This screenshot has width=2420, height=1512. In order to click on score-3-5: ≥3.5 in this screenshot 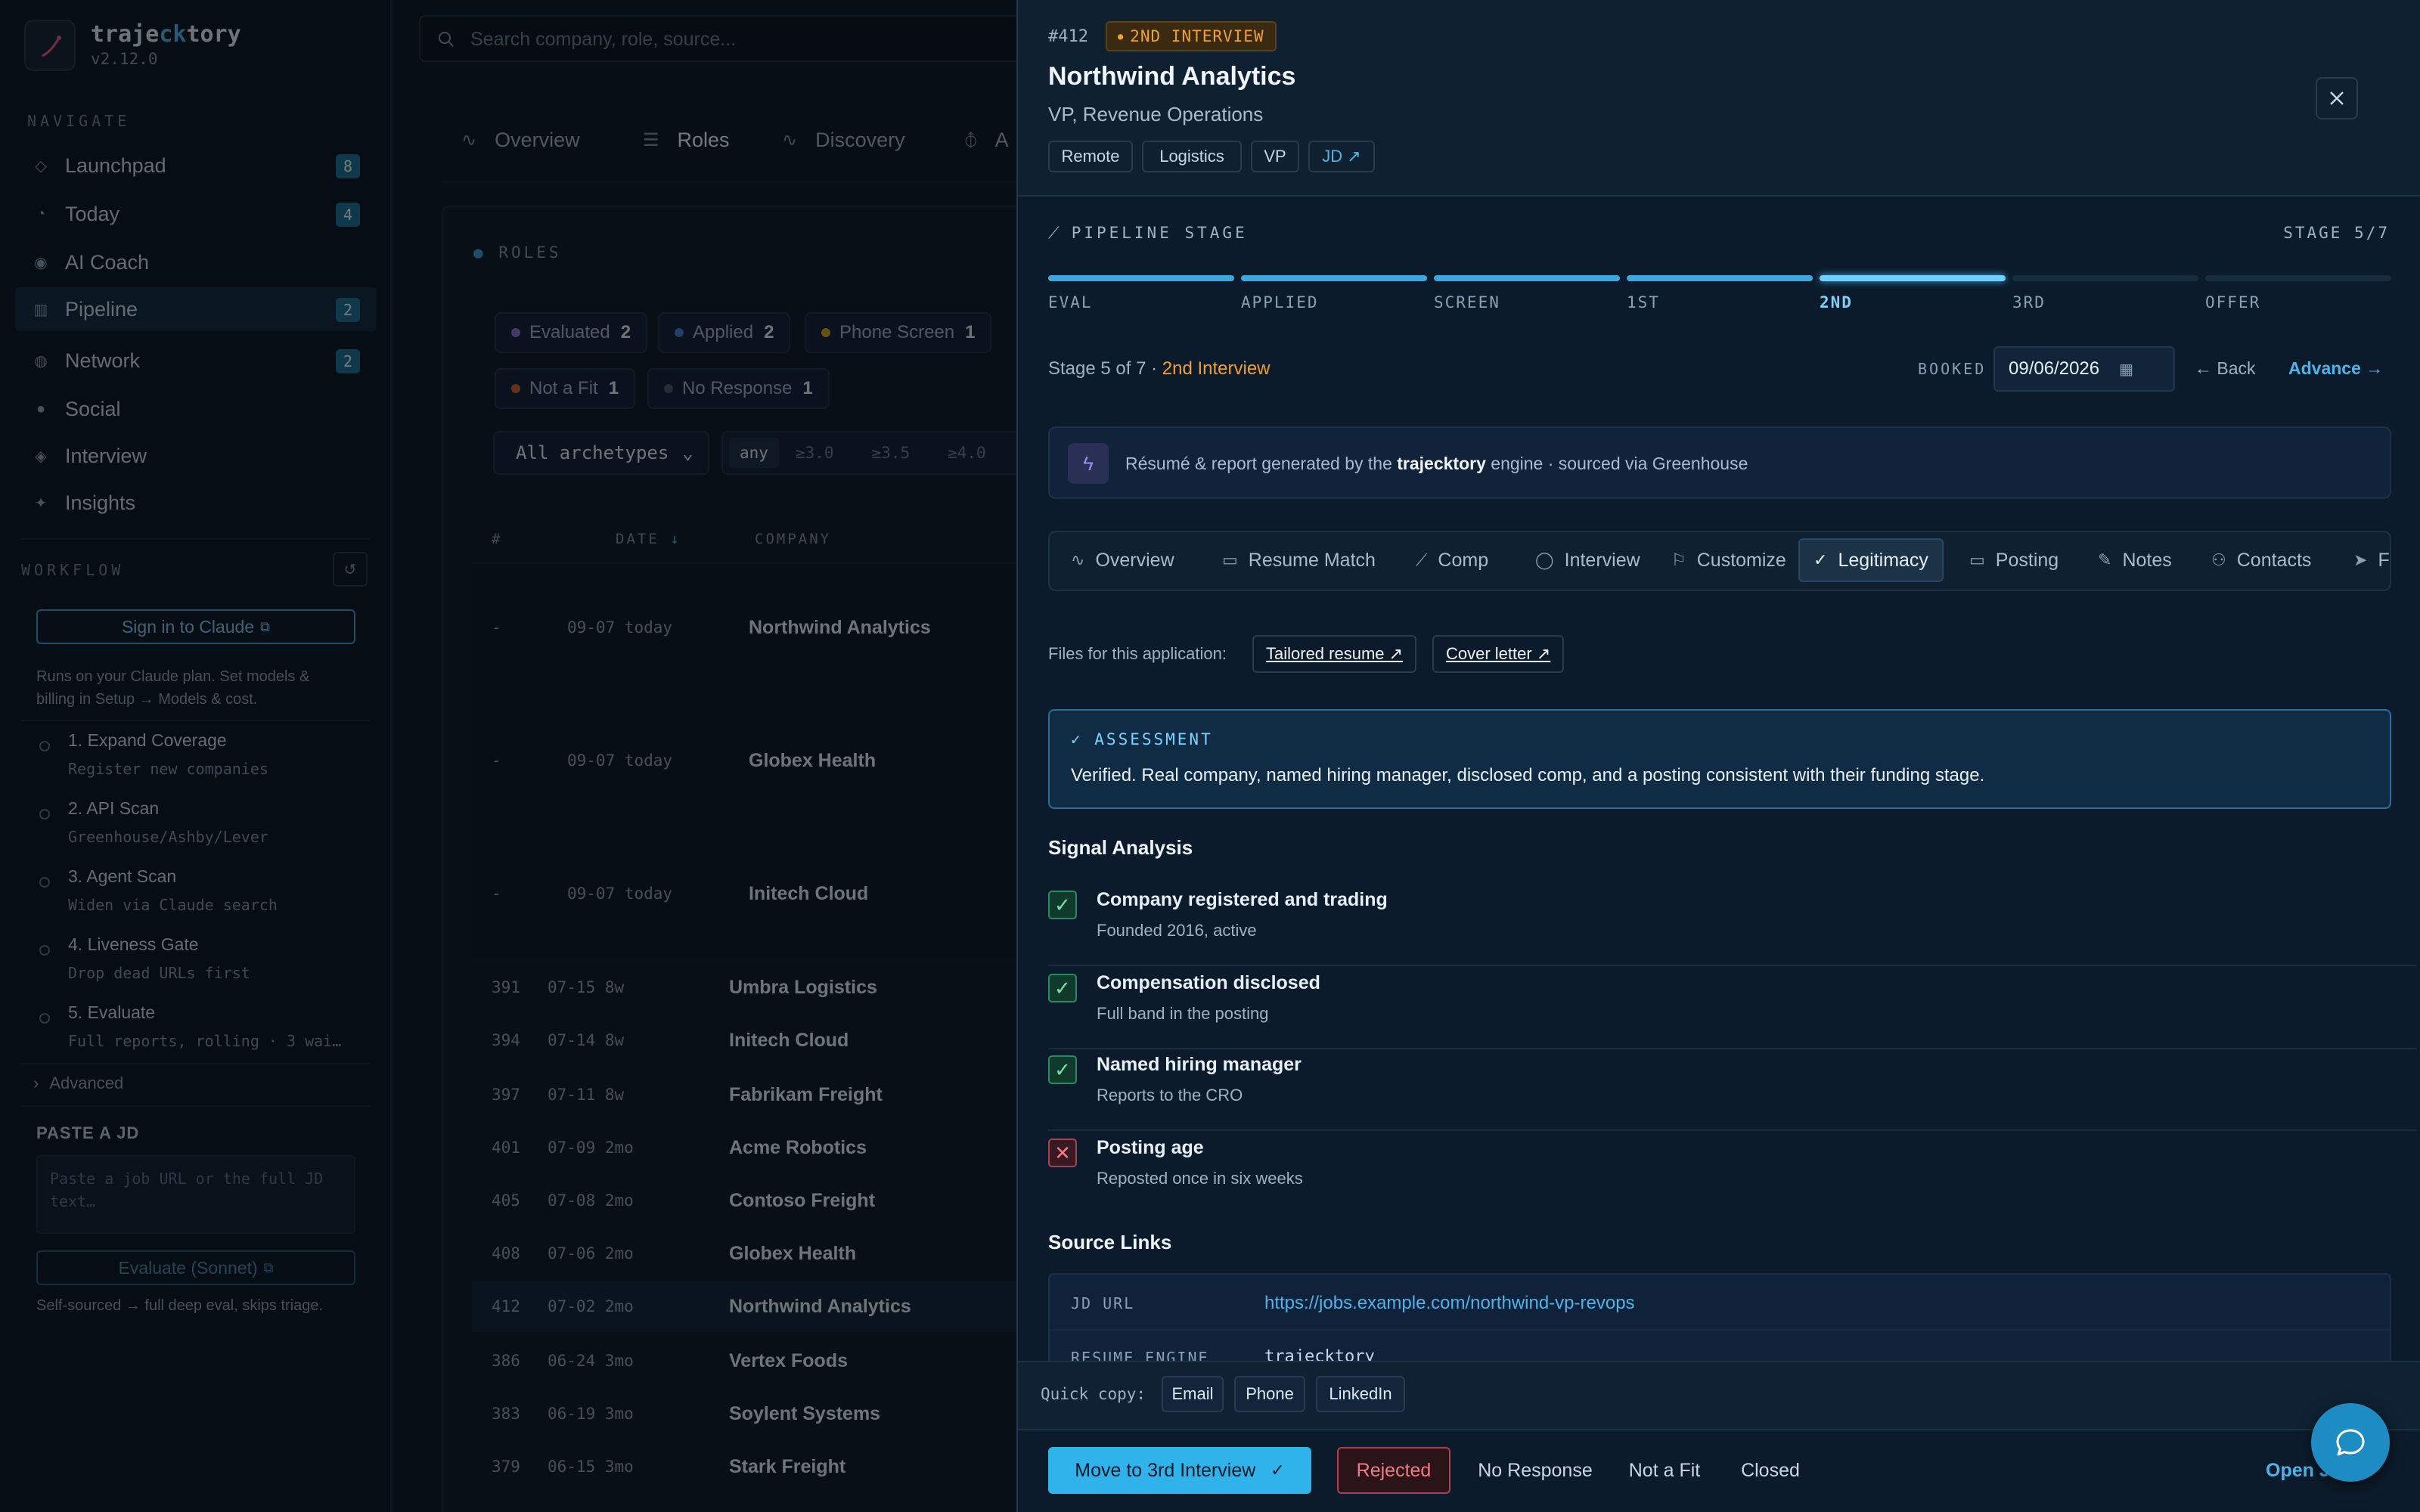, I will do `click(891, 453)`.